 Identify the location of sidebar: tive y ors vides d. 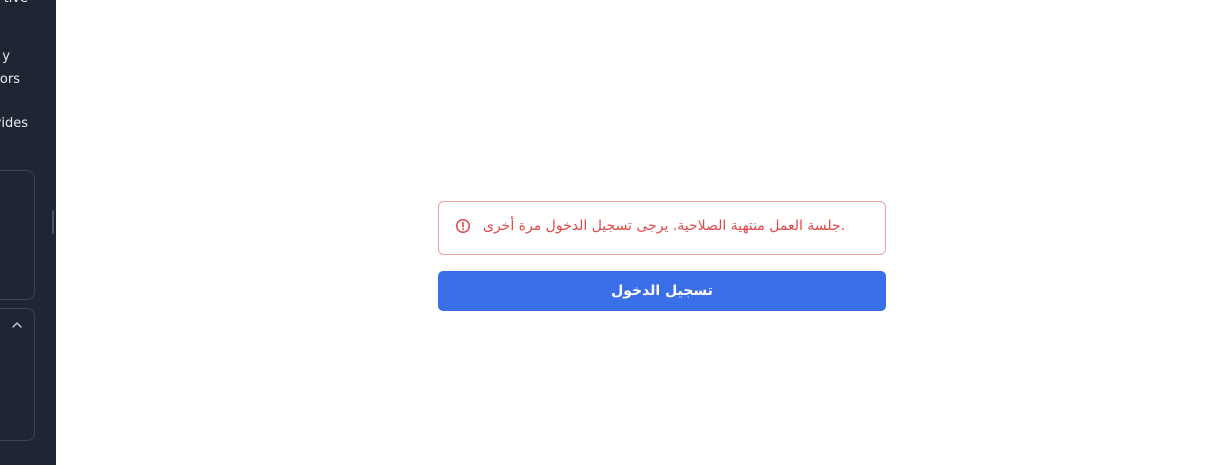
(28, 232).